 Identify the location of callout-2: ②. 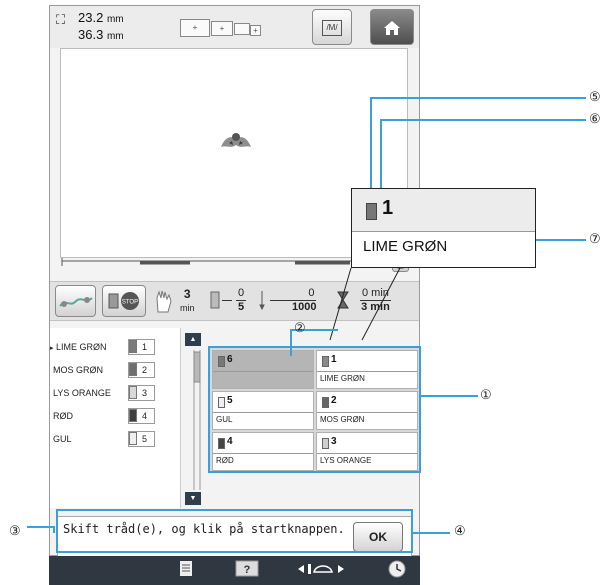
(300, 327).